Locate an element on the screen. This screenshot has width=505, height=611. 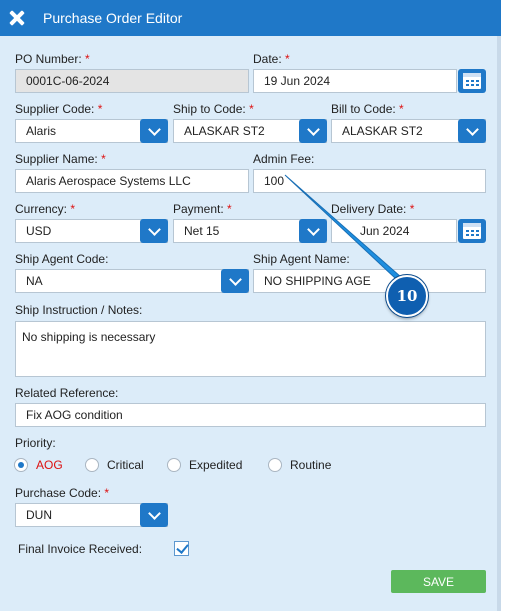
delivery-date-label: Delivery Date: * is located at coordinates (373, 209).